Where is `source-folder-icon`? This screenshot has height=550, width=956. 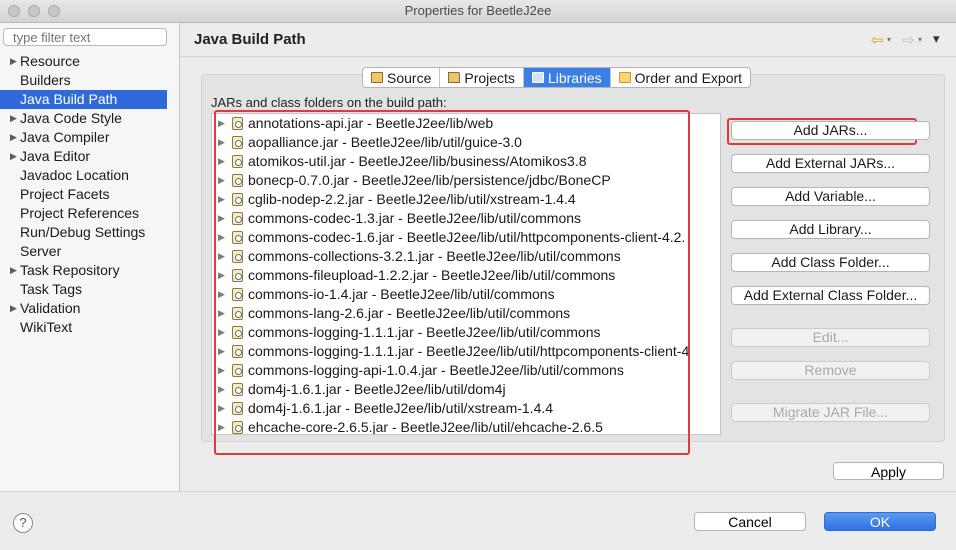 source-folder-icon is located at coordinates (377, 77).